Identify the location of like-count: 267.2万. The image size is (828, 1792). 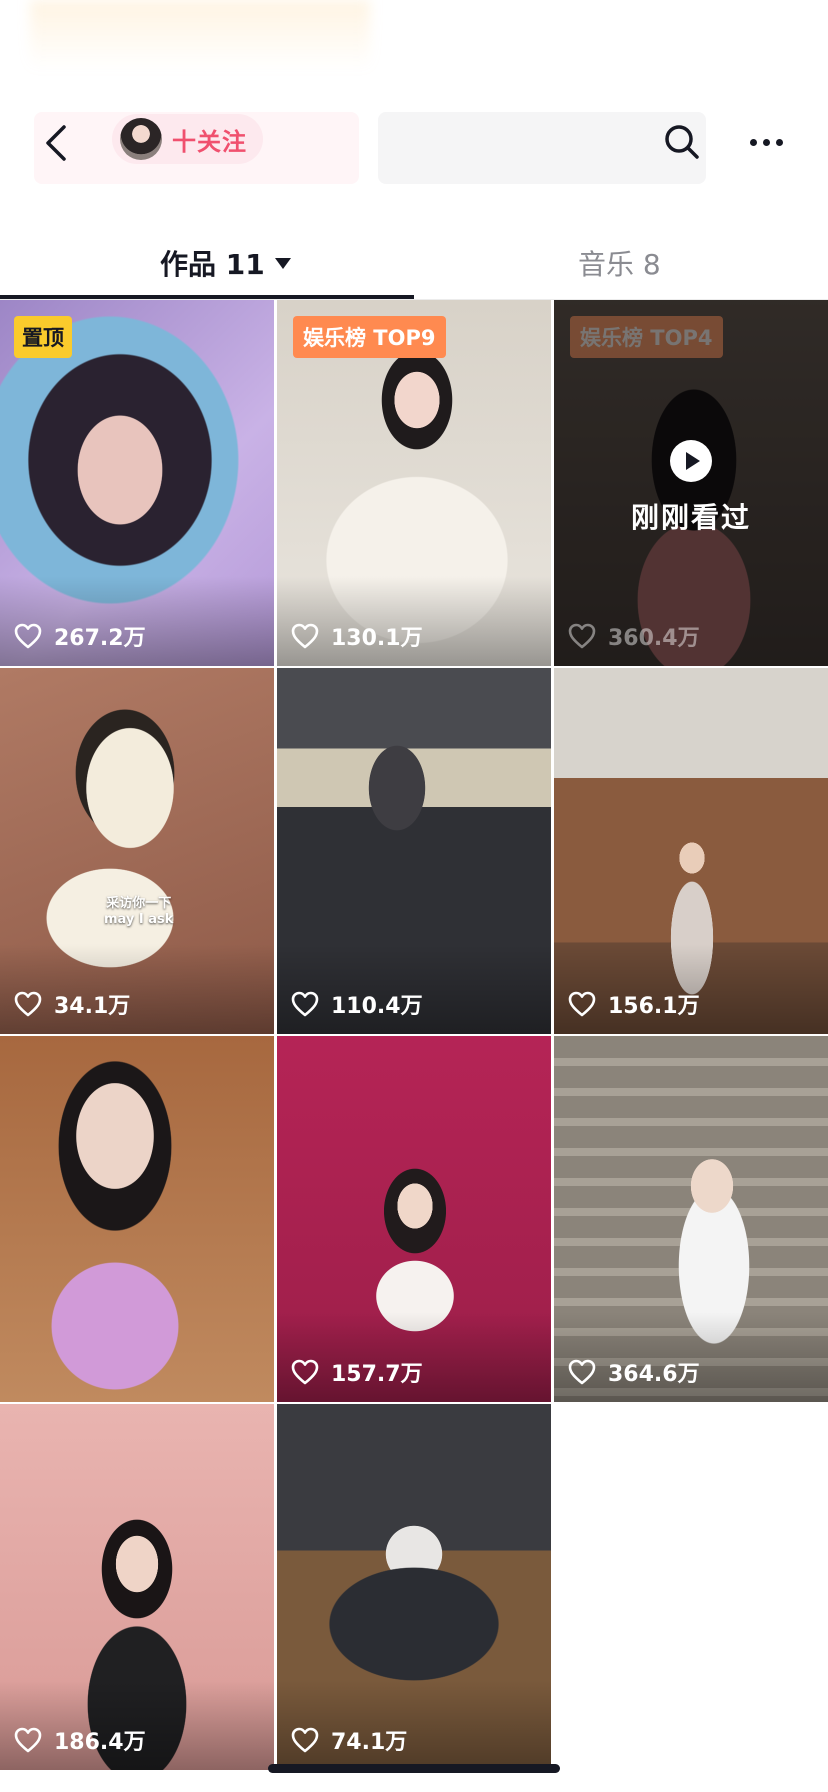
(80, 636).